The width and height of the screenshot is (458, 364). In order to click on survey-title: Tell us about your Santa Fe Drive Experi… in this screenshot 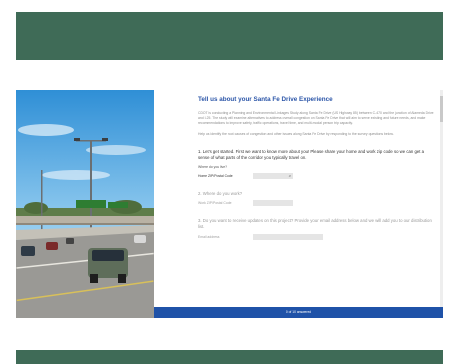, I will do `click(265, 99)`.